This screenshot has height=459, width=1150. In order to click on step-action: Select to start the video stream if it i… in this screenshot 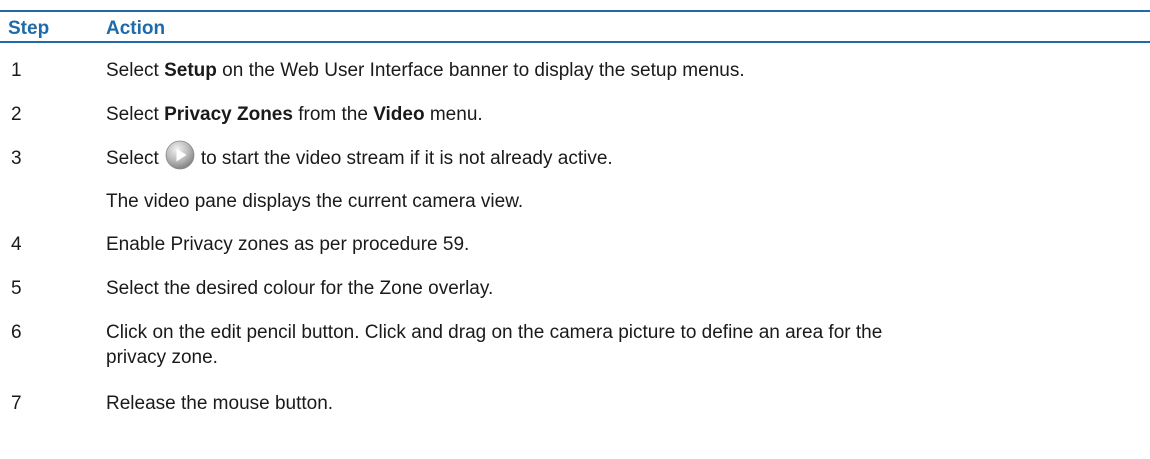, I will do `click(624, 155)`.